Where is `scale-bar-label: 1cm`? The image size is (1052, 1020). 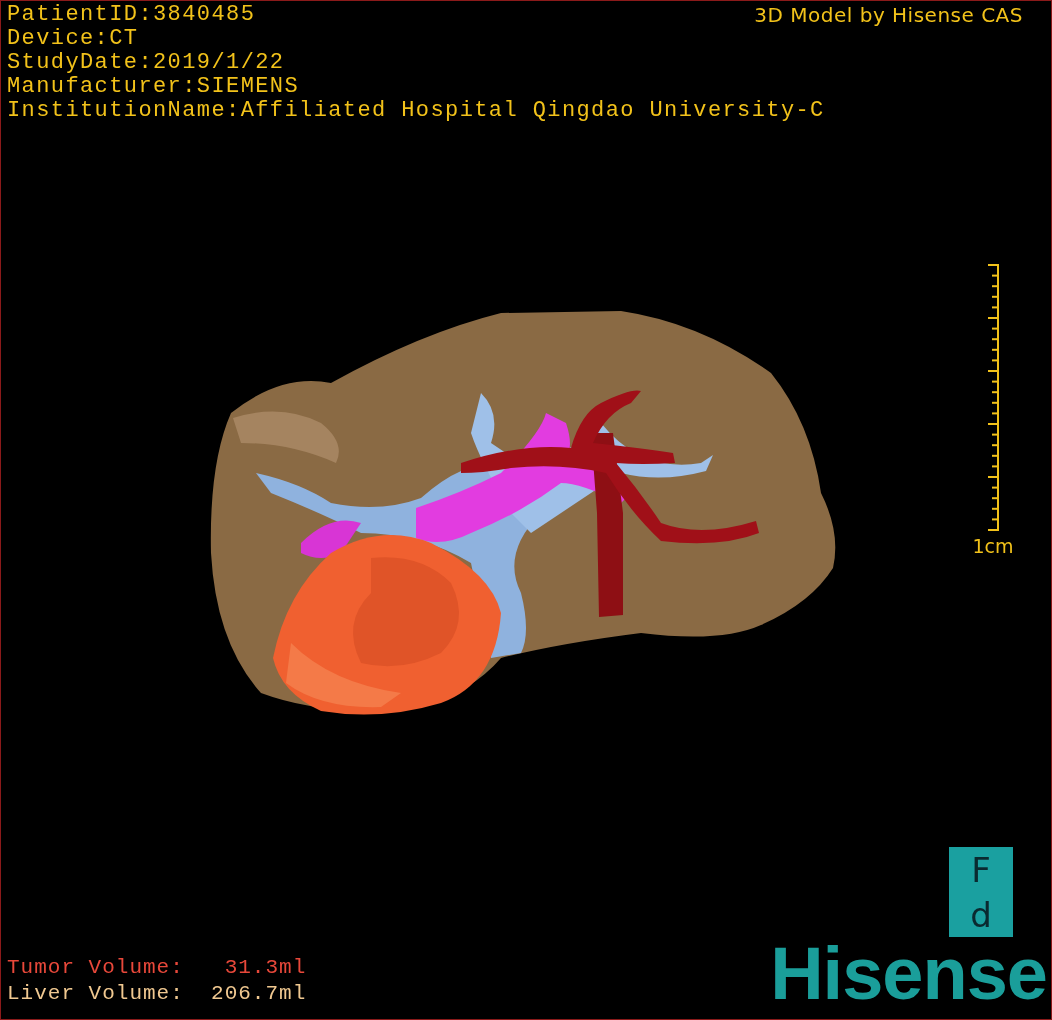 scale-bar-label: 1cm is located at coordinates (993, 546).